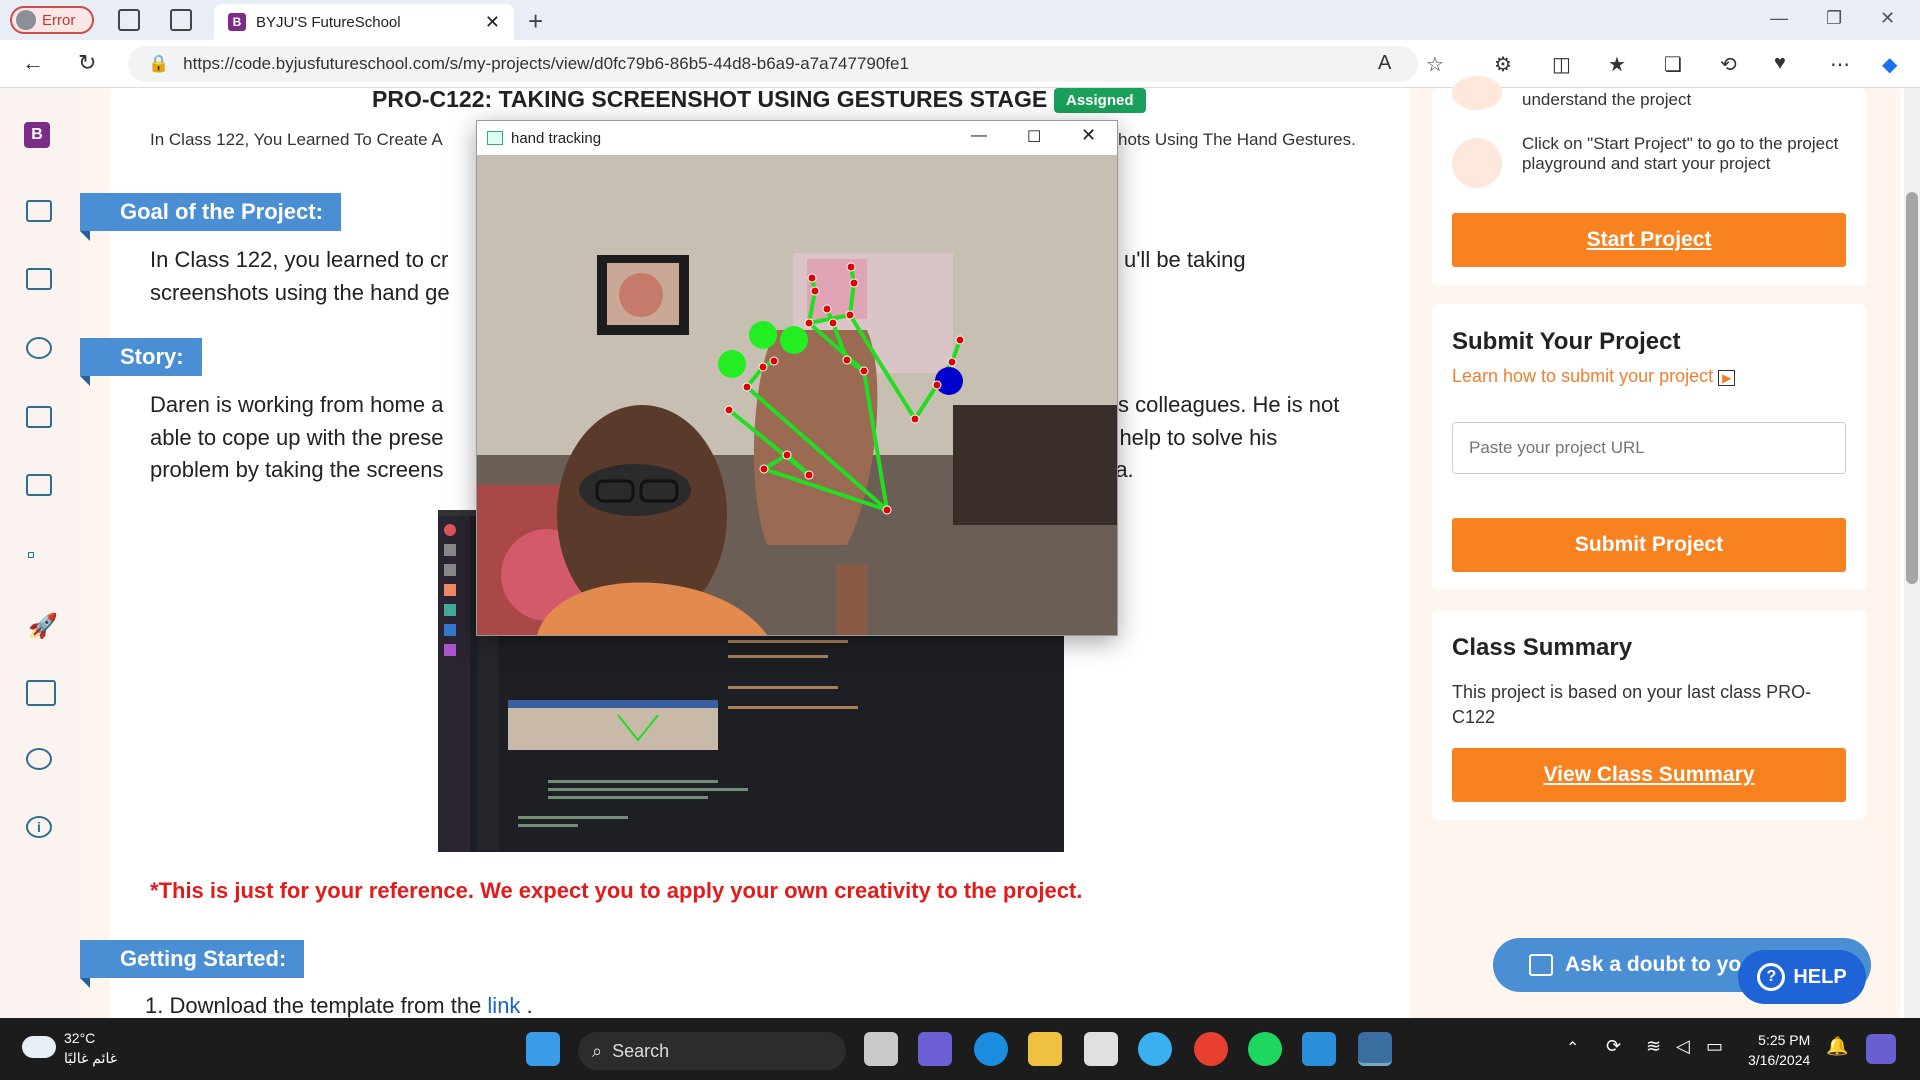  What do you see at coordinates (1673, 64) in the screenshot?
I see `collections-icon: ❏` at bounding box center [1673, 64].